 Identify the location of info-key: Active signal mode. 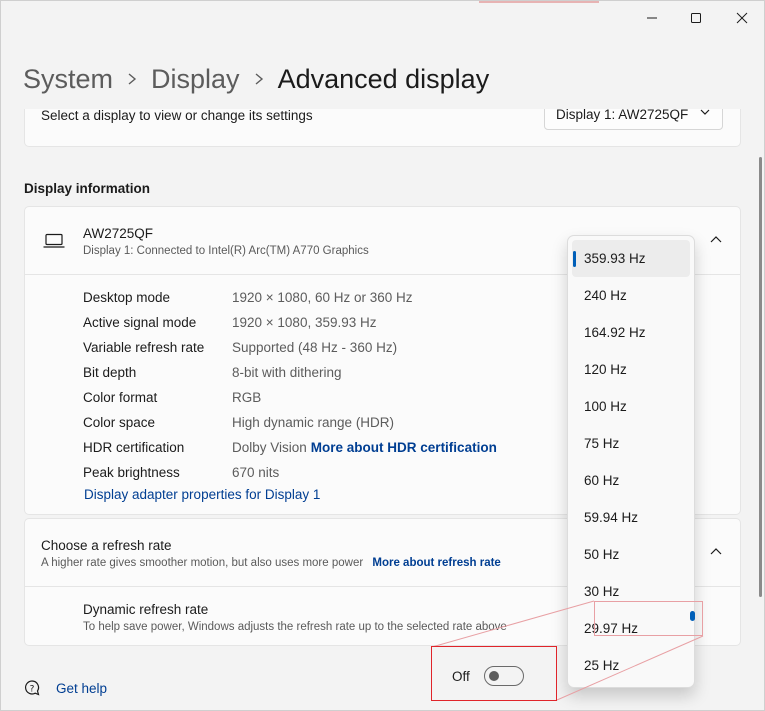
(140, 322).